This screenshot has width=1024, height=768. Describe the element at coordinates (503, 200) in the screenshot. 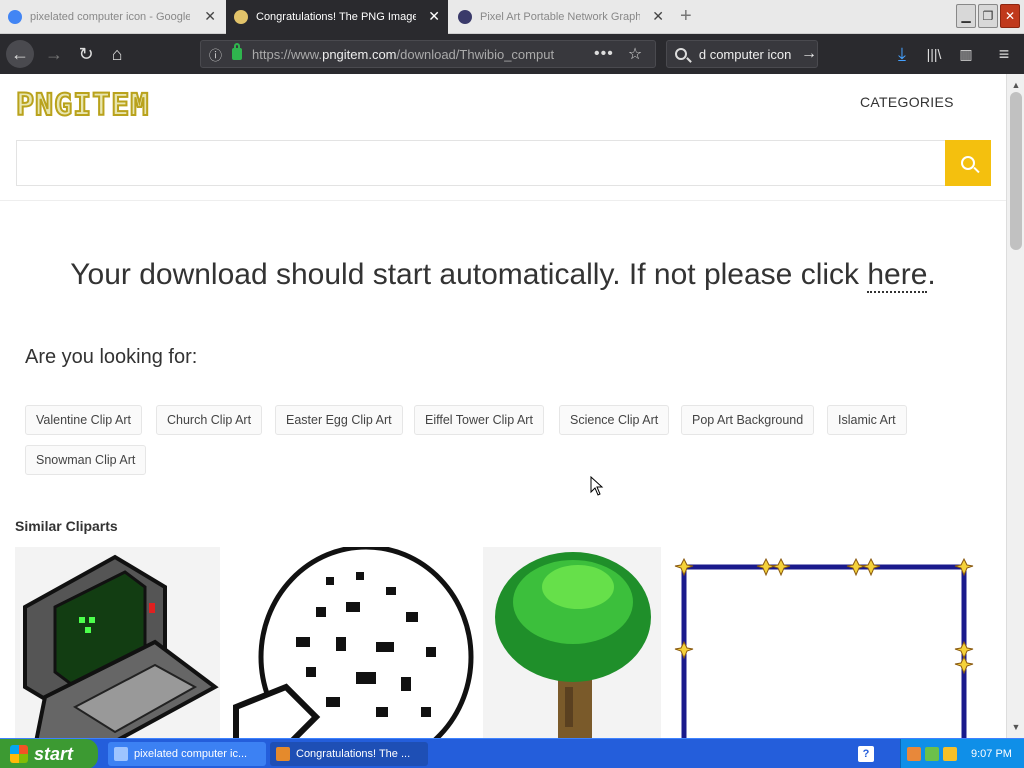

I see `divider` at that location.